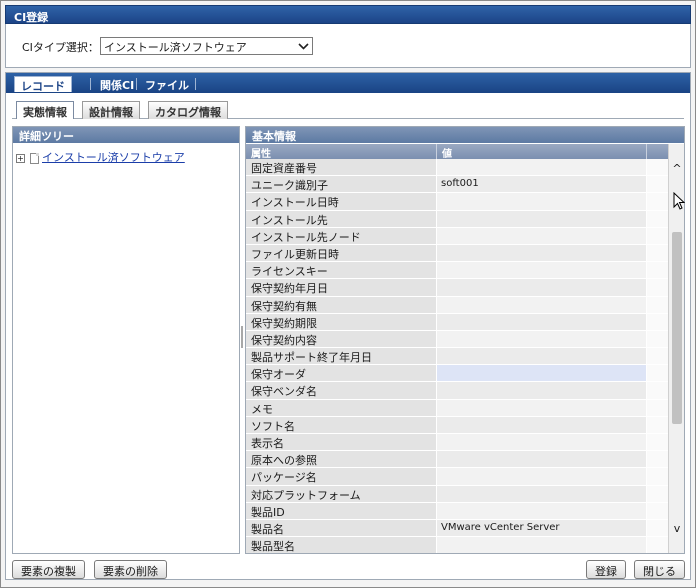  What do you see at coordinates (113, 157) in the screenshot?
I see `tree-node-link: インストール済ソフトウェア` at bounding box center [113, 157].